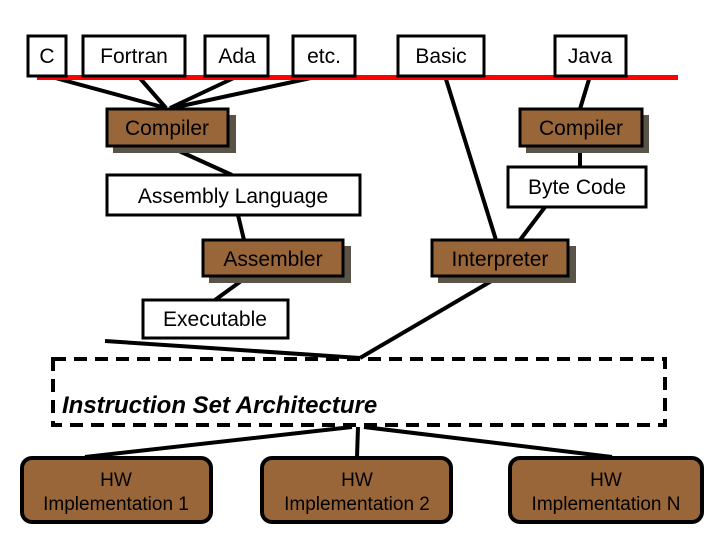  Describe the element at coordinates (116, 504) in the screenshot. I see `hw-impl-1-line2: Implementation 1` at that location.